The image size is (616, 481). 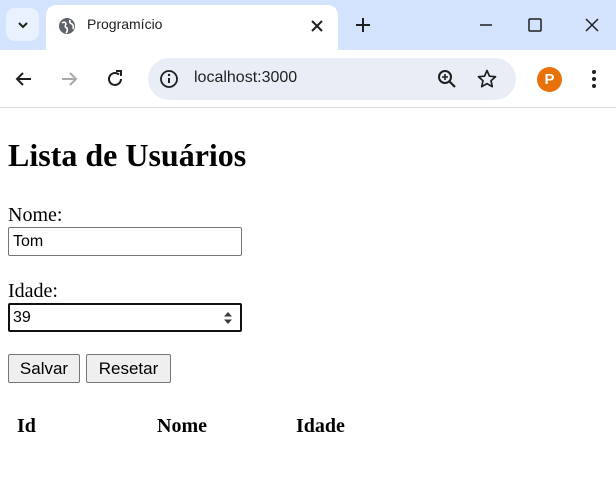 I want to click on url-text: localhost:3000, so click(x=246, y=77).